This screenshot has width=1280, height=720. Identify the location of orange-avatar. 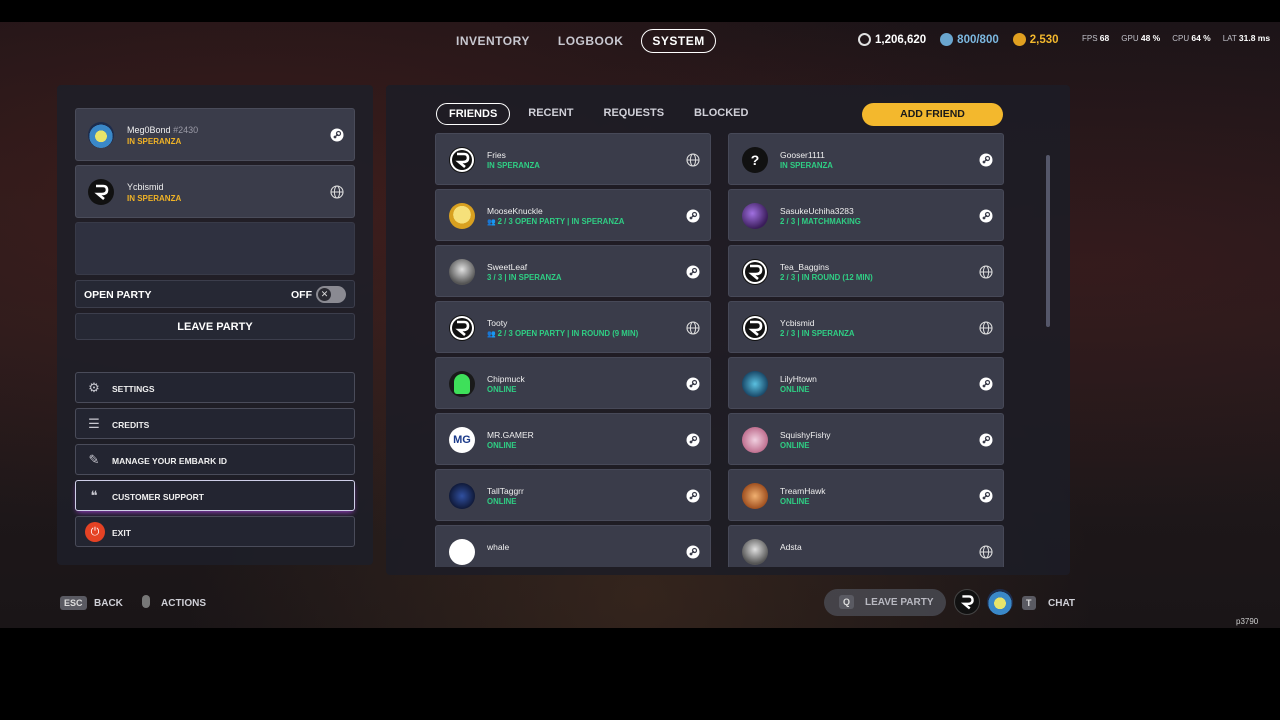
(755, 496).